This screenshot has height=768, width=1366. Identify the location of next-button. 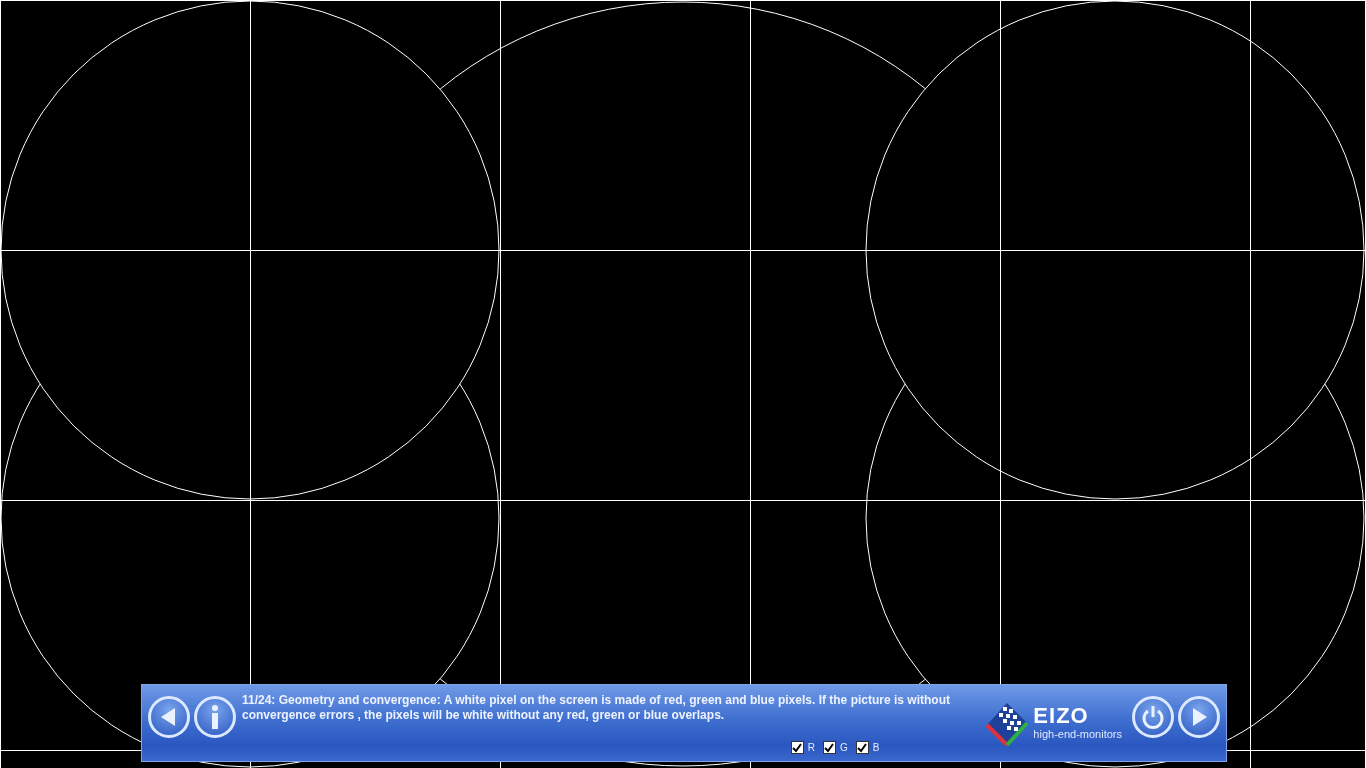
(1199, 717).